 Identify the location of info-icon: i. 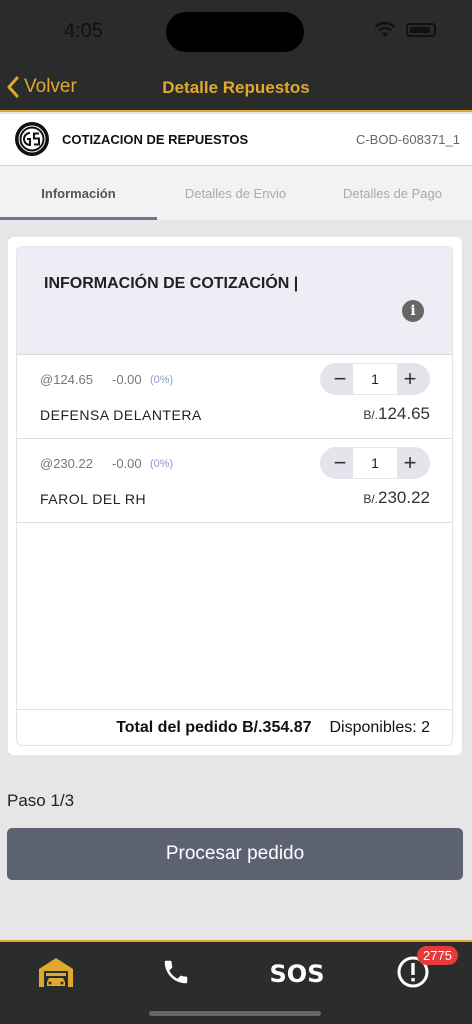
(413, 311).